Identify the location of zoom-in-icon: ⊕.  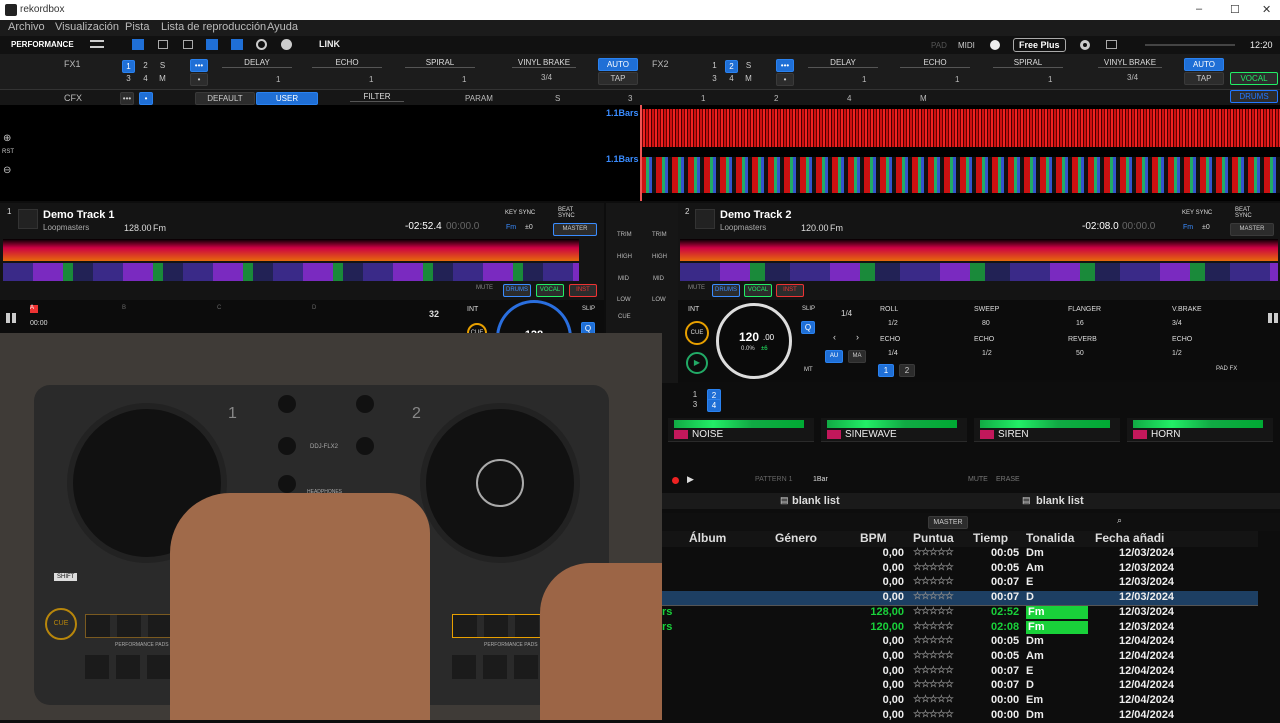
(7, 138).